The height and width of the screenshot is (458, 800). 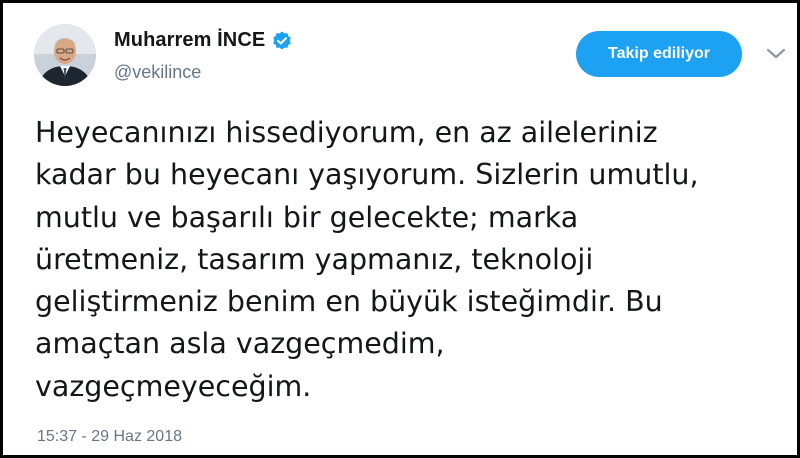 What do you see at coordinates (109, 437) in the screenshot?
I see `tweet-timestamp: 15:37 - 29 Haz 2018` at bounding box center [109, 437].